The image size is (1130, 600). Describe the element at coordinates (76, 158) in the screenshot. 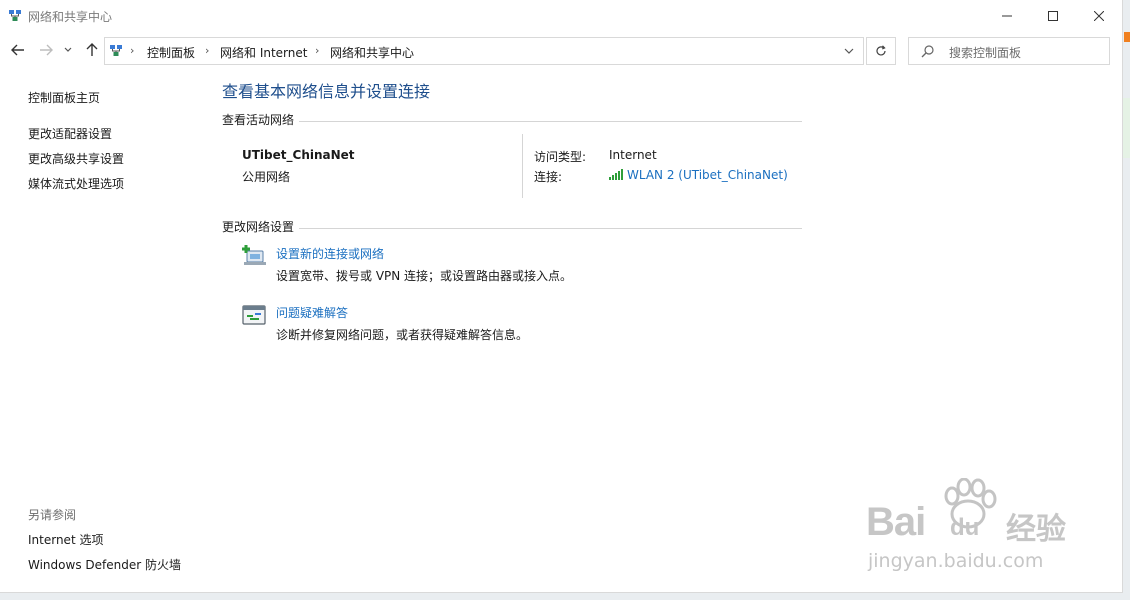

I see `sidebar-change-advanced-sharing: 更改高级共享设置` at that location.